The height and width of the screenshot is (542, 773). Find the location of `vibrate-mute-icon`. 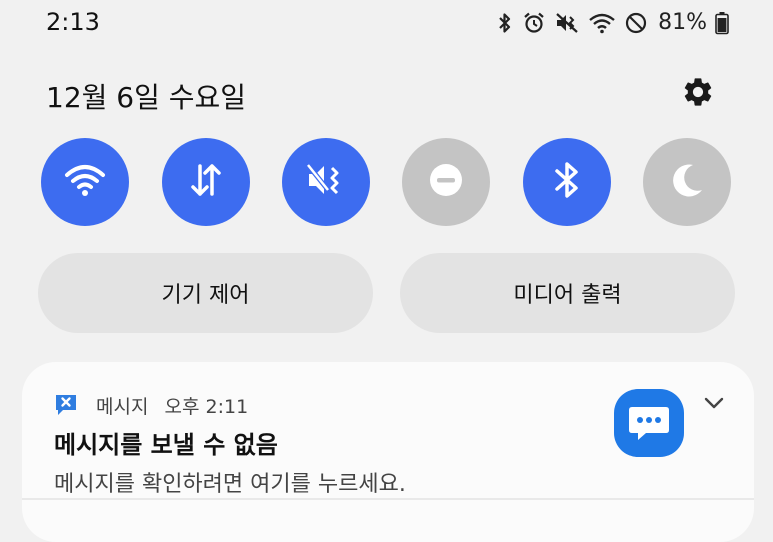

vibrate-mute-icon is located at coordinates (567, 23).